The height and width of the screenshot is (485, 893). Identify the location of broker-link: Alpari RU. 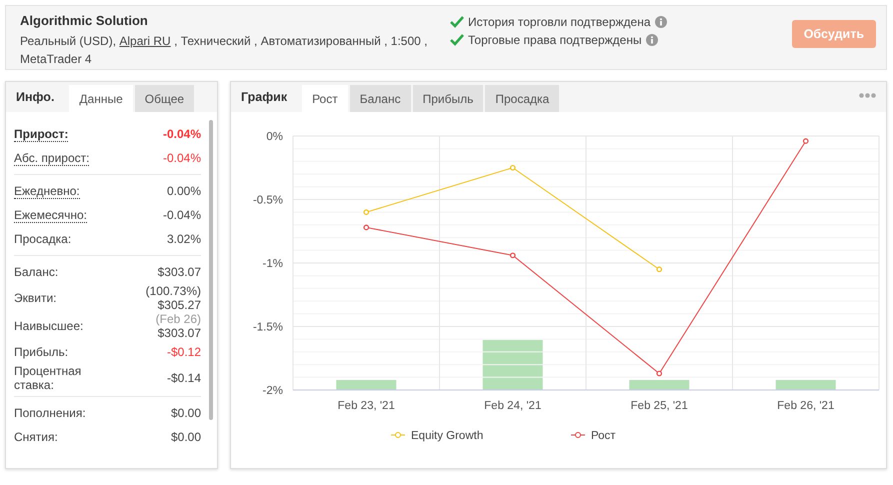
(145, 41).